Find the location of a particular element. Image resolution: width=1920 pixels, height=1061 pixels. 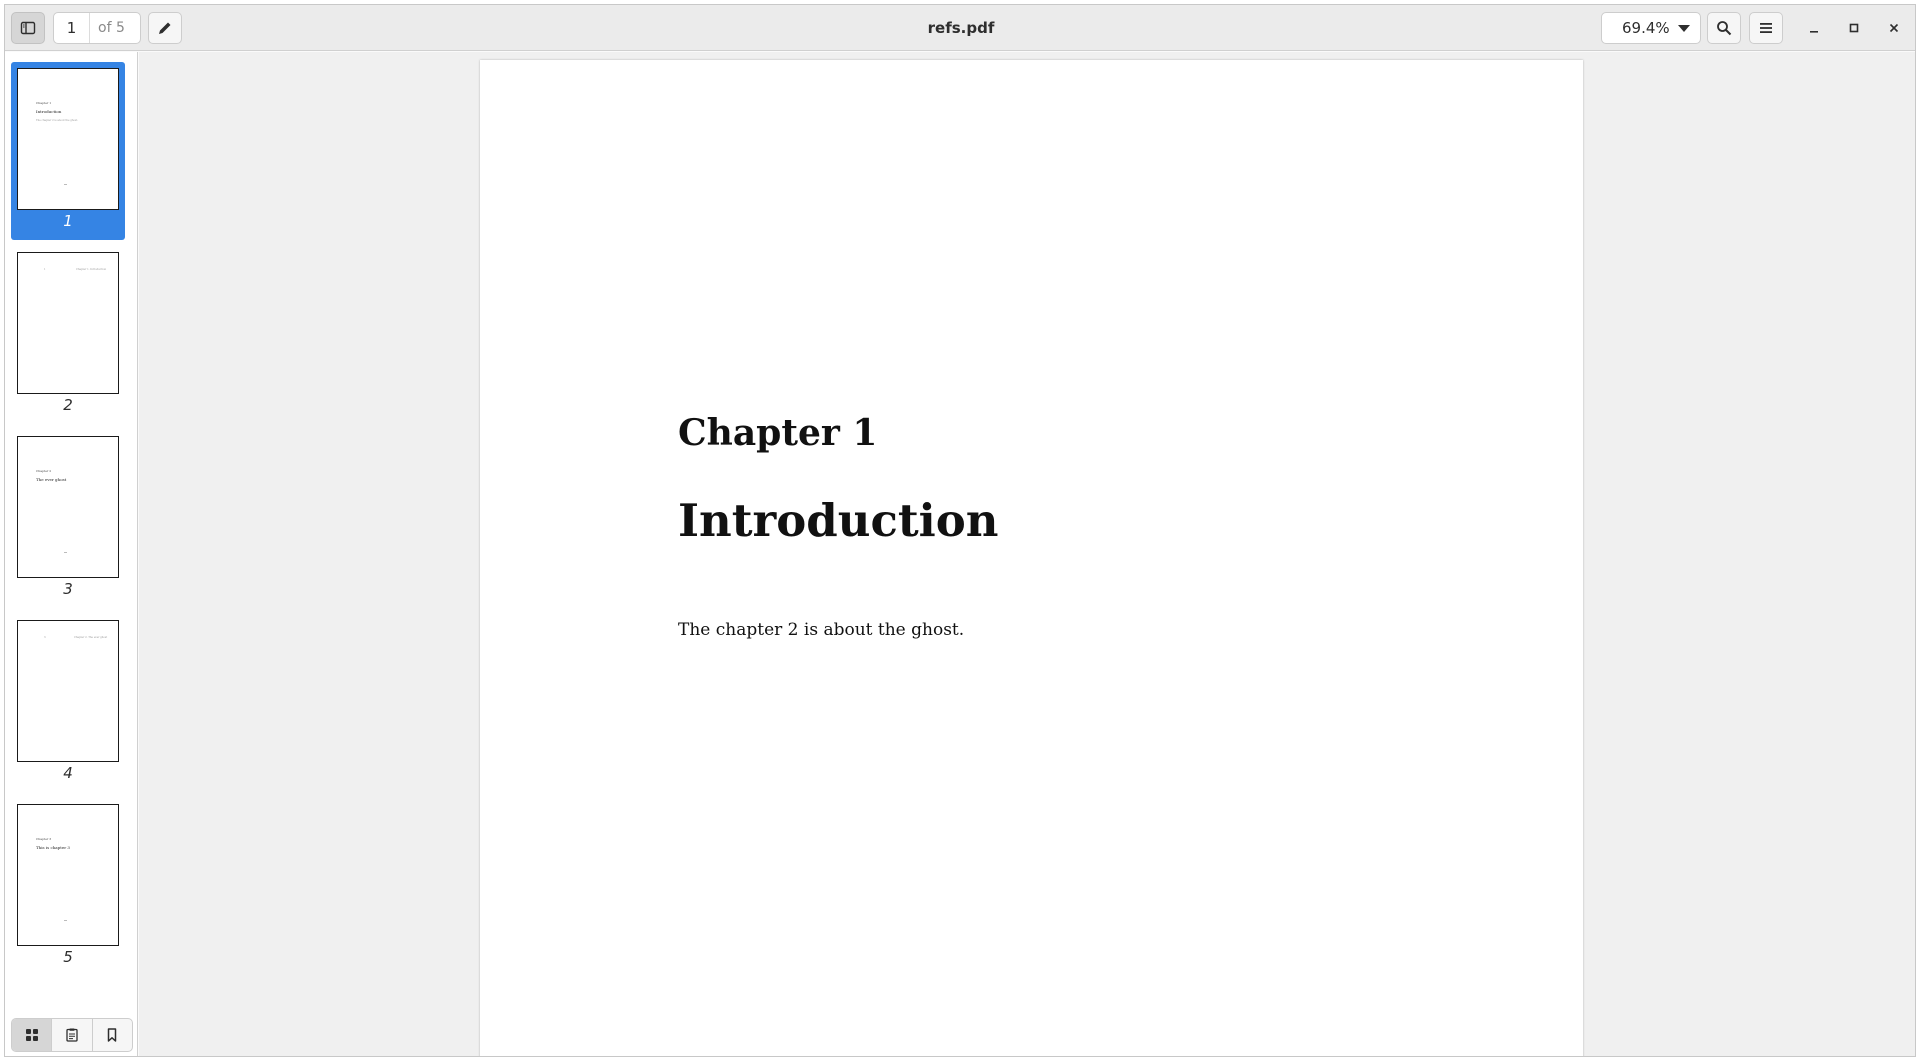

thumbnail-image: 3 Chapter 2. The ever ghost is located at coordinates (68, 691).